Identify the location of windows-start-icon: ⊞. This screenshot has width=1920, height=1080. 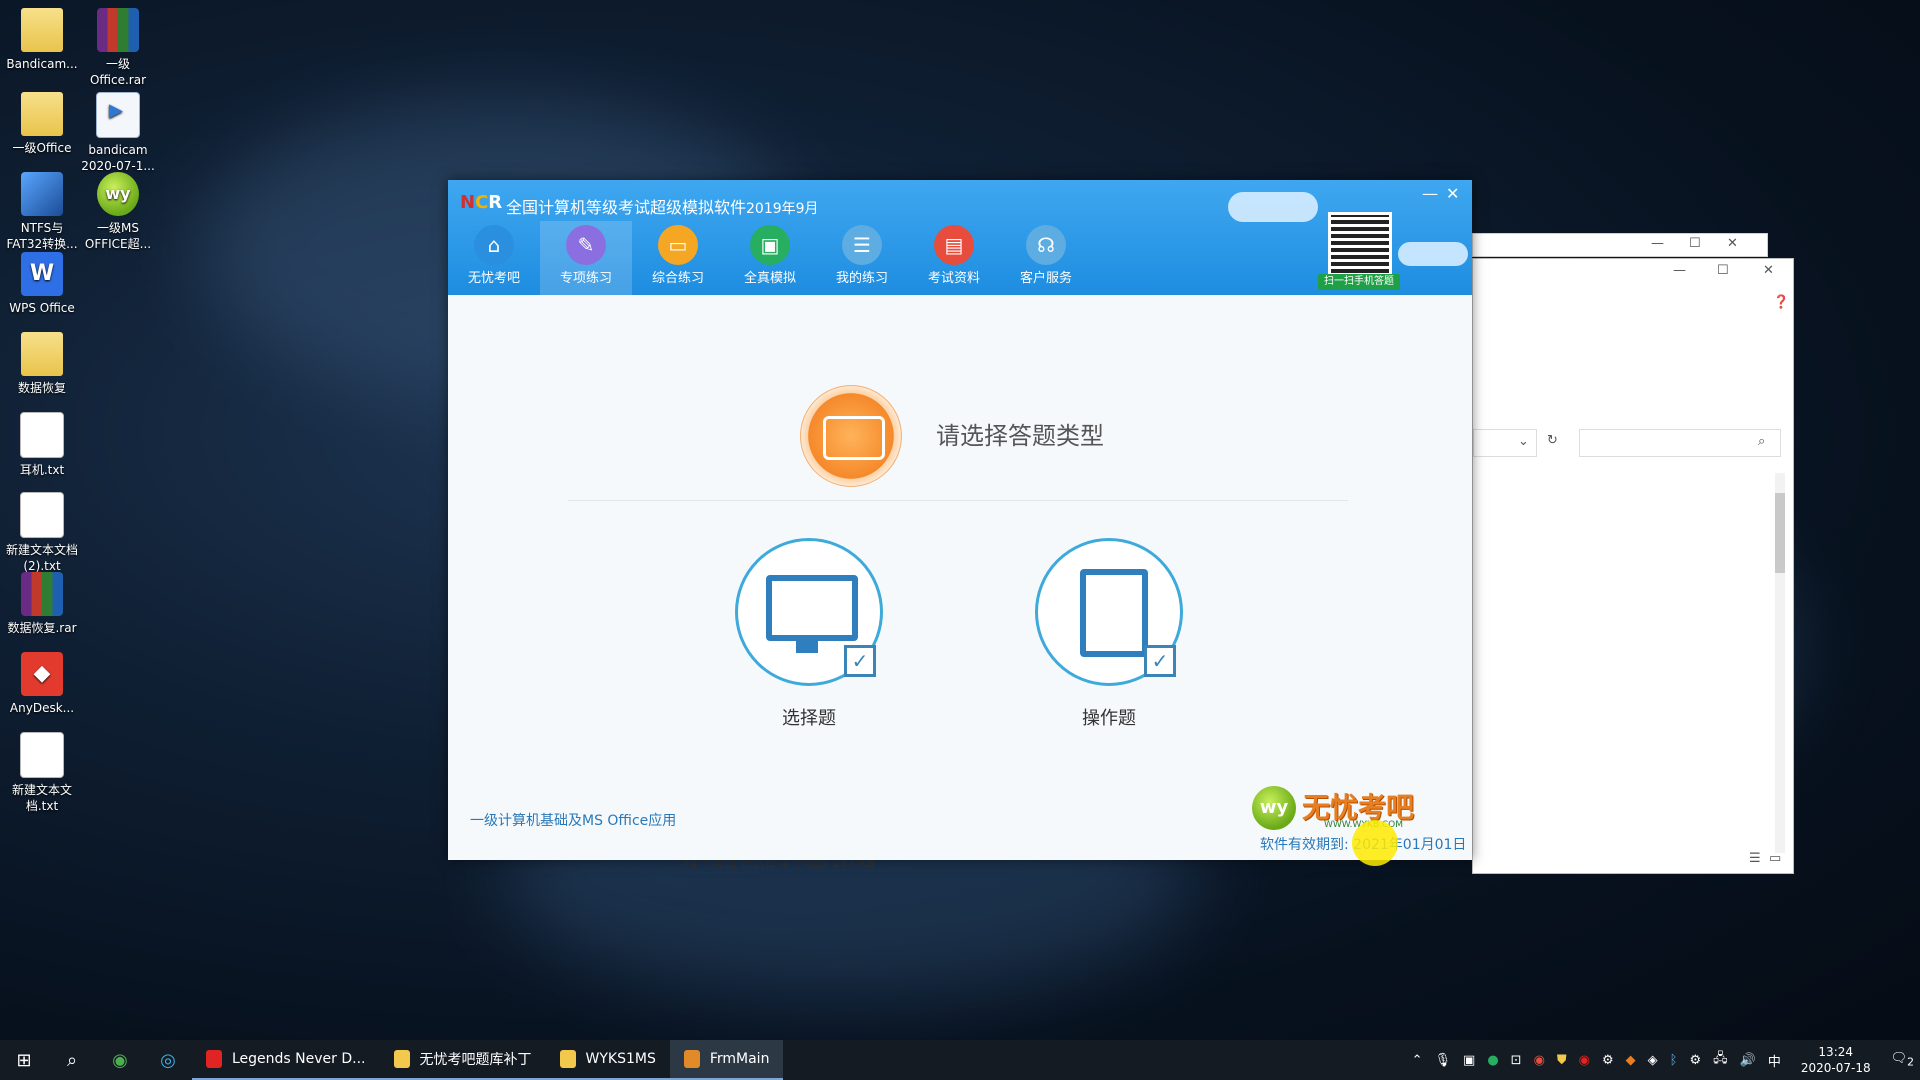
(24, 1060).